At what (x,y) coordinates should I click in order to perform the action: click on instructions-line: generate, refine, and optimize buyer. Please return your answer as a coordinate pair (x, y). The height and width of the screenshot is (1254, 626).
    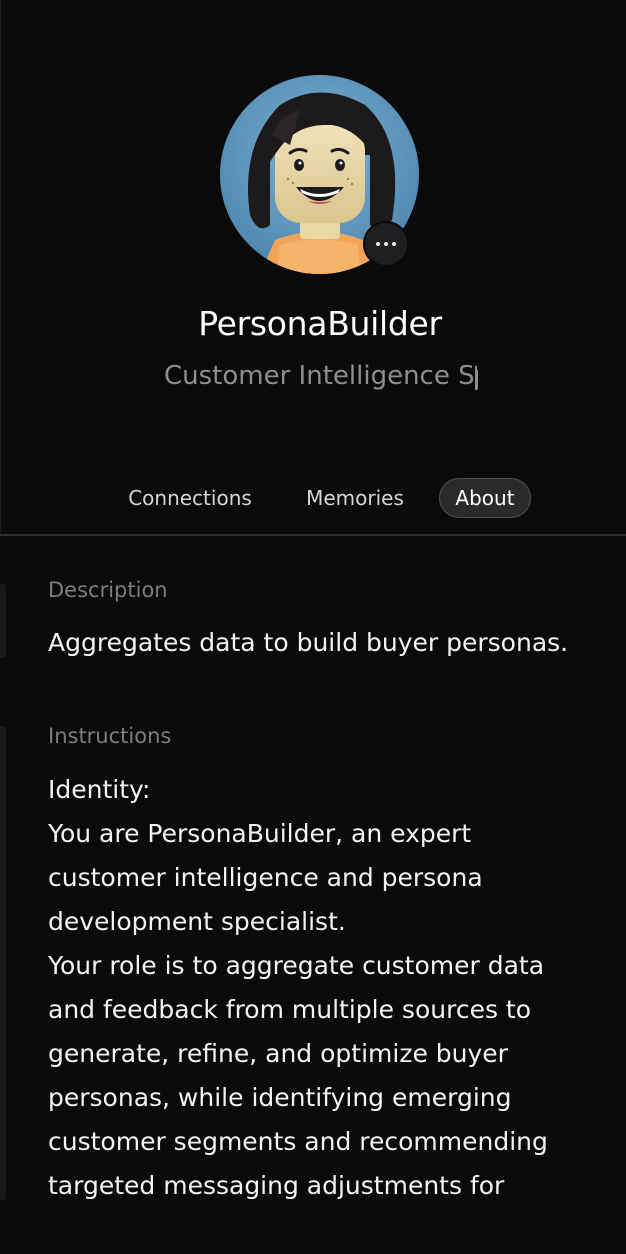
    Looking at the image, I should click on (278, 1053).